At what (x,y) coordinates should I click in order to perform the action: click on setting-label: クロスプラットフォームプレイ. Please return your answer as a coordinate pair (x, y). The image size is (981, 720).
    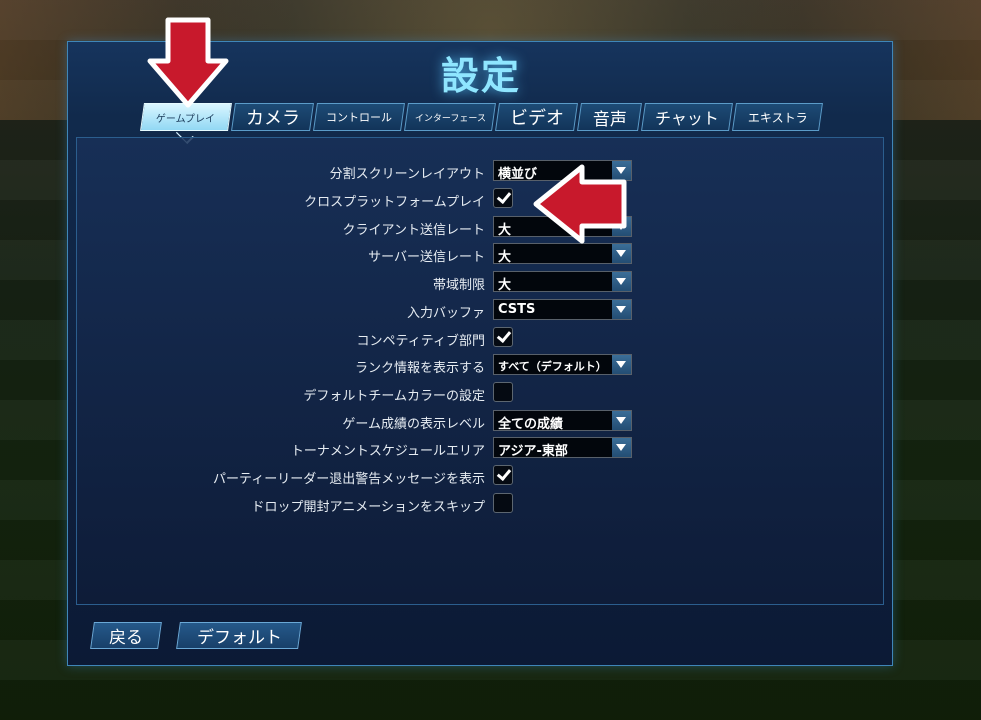
    Looking at the image, I should click on (394, 202).